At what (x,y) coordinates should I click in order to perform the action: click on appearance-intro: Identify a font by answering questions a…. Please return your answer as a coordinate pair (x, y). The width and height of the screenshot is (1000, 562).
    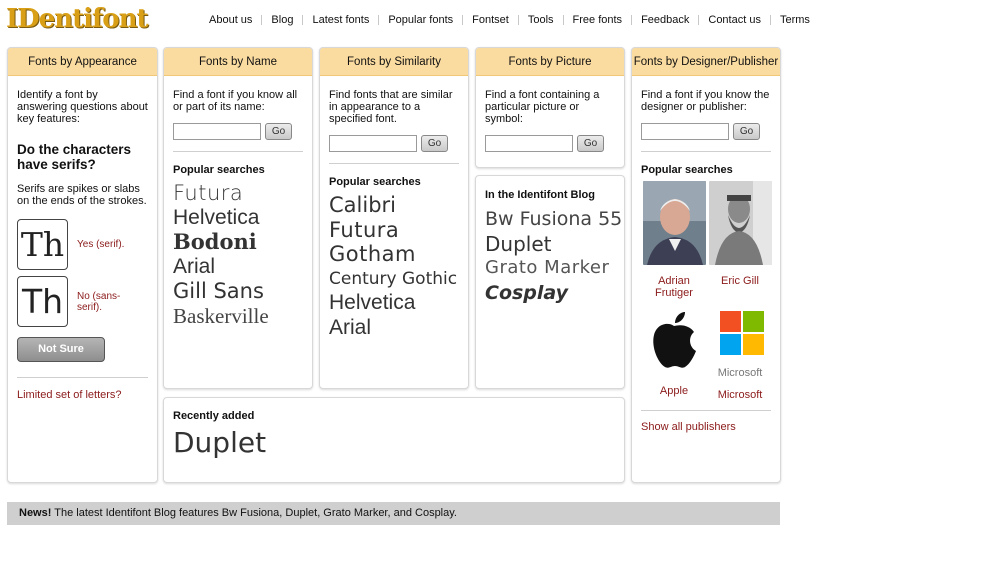
    Looking at the image, I should click on (82, 107).